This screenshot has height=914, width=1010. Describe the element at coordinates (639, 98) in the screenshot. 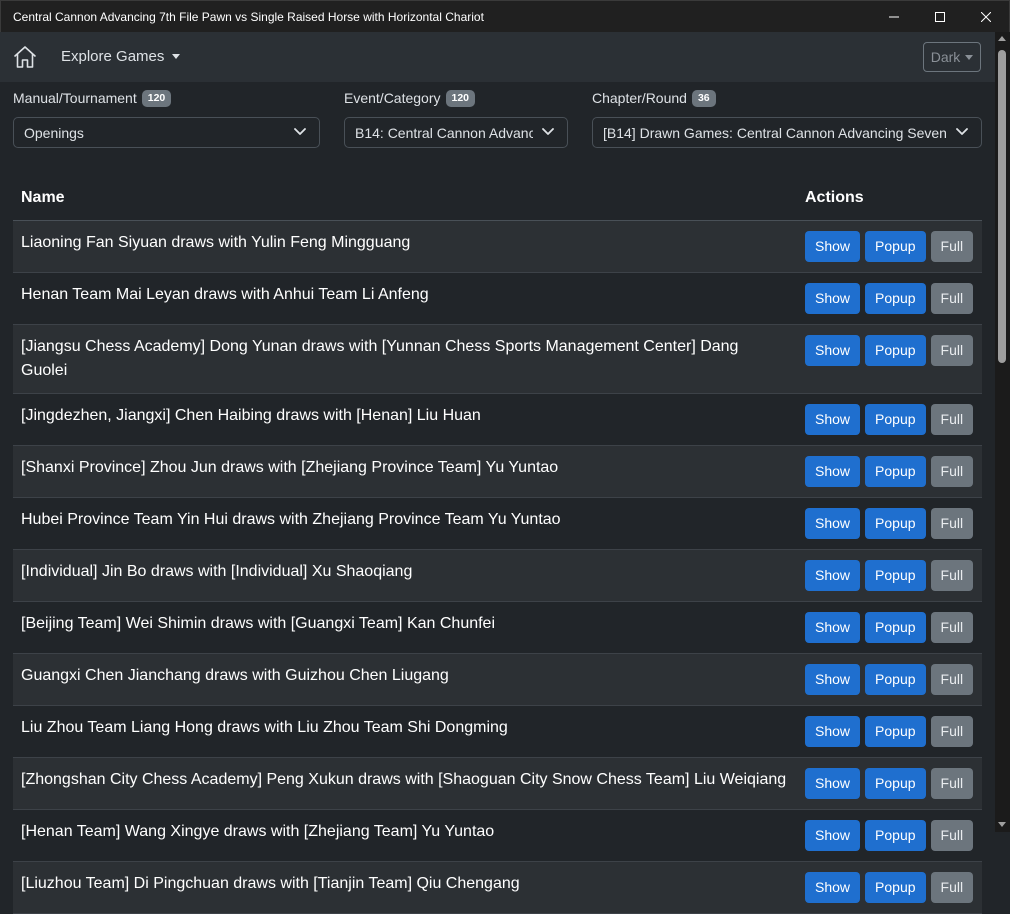

I see `filter-label-text: Chapter/Round` at that location.